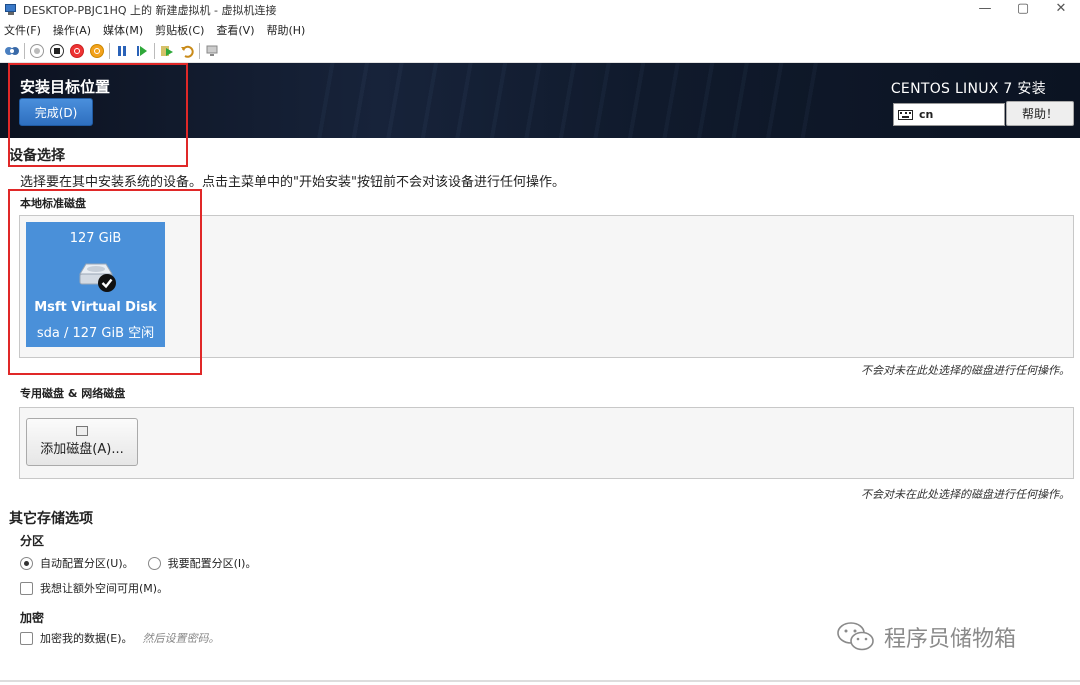  I want to click on checkpoint-icon, so click(167, 51).